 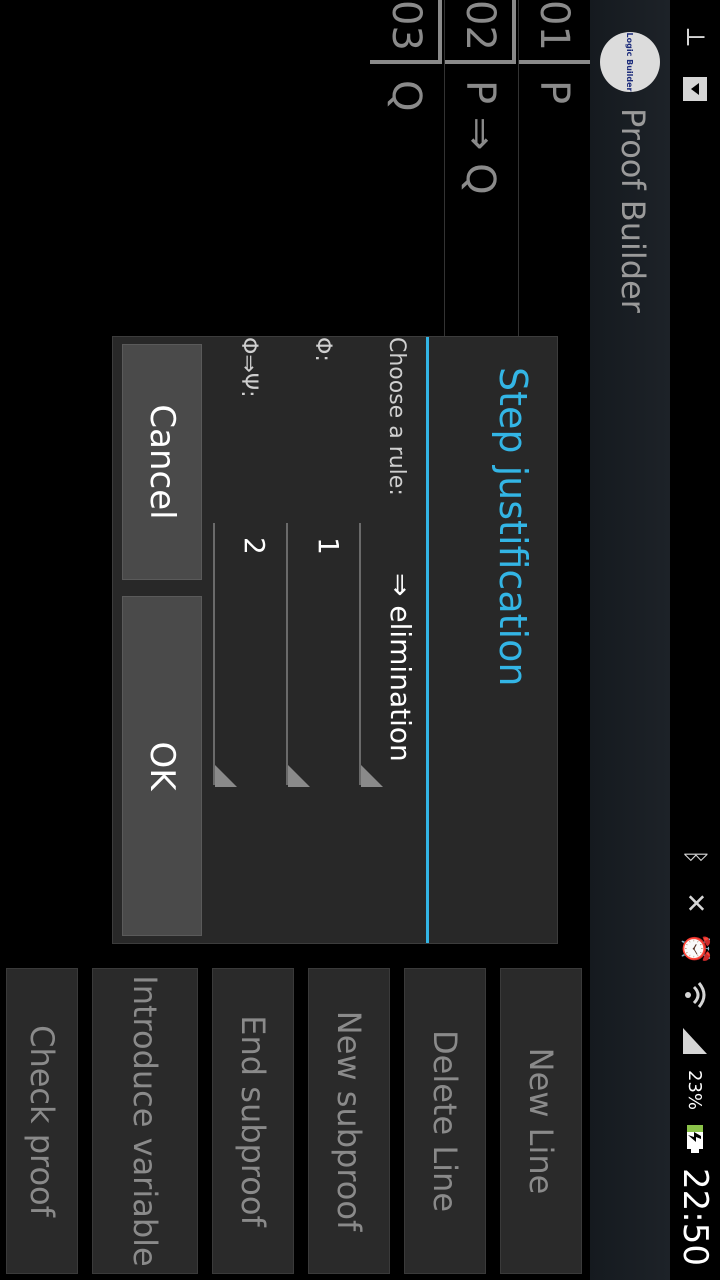 I want to click on alarm-icon: ⏰, so click(x=695, y=949).